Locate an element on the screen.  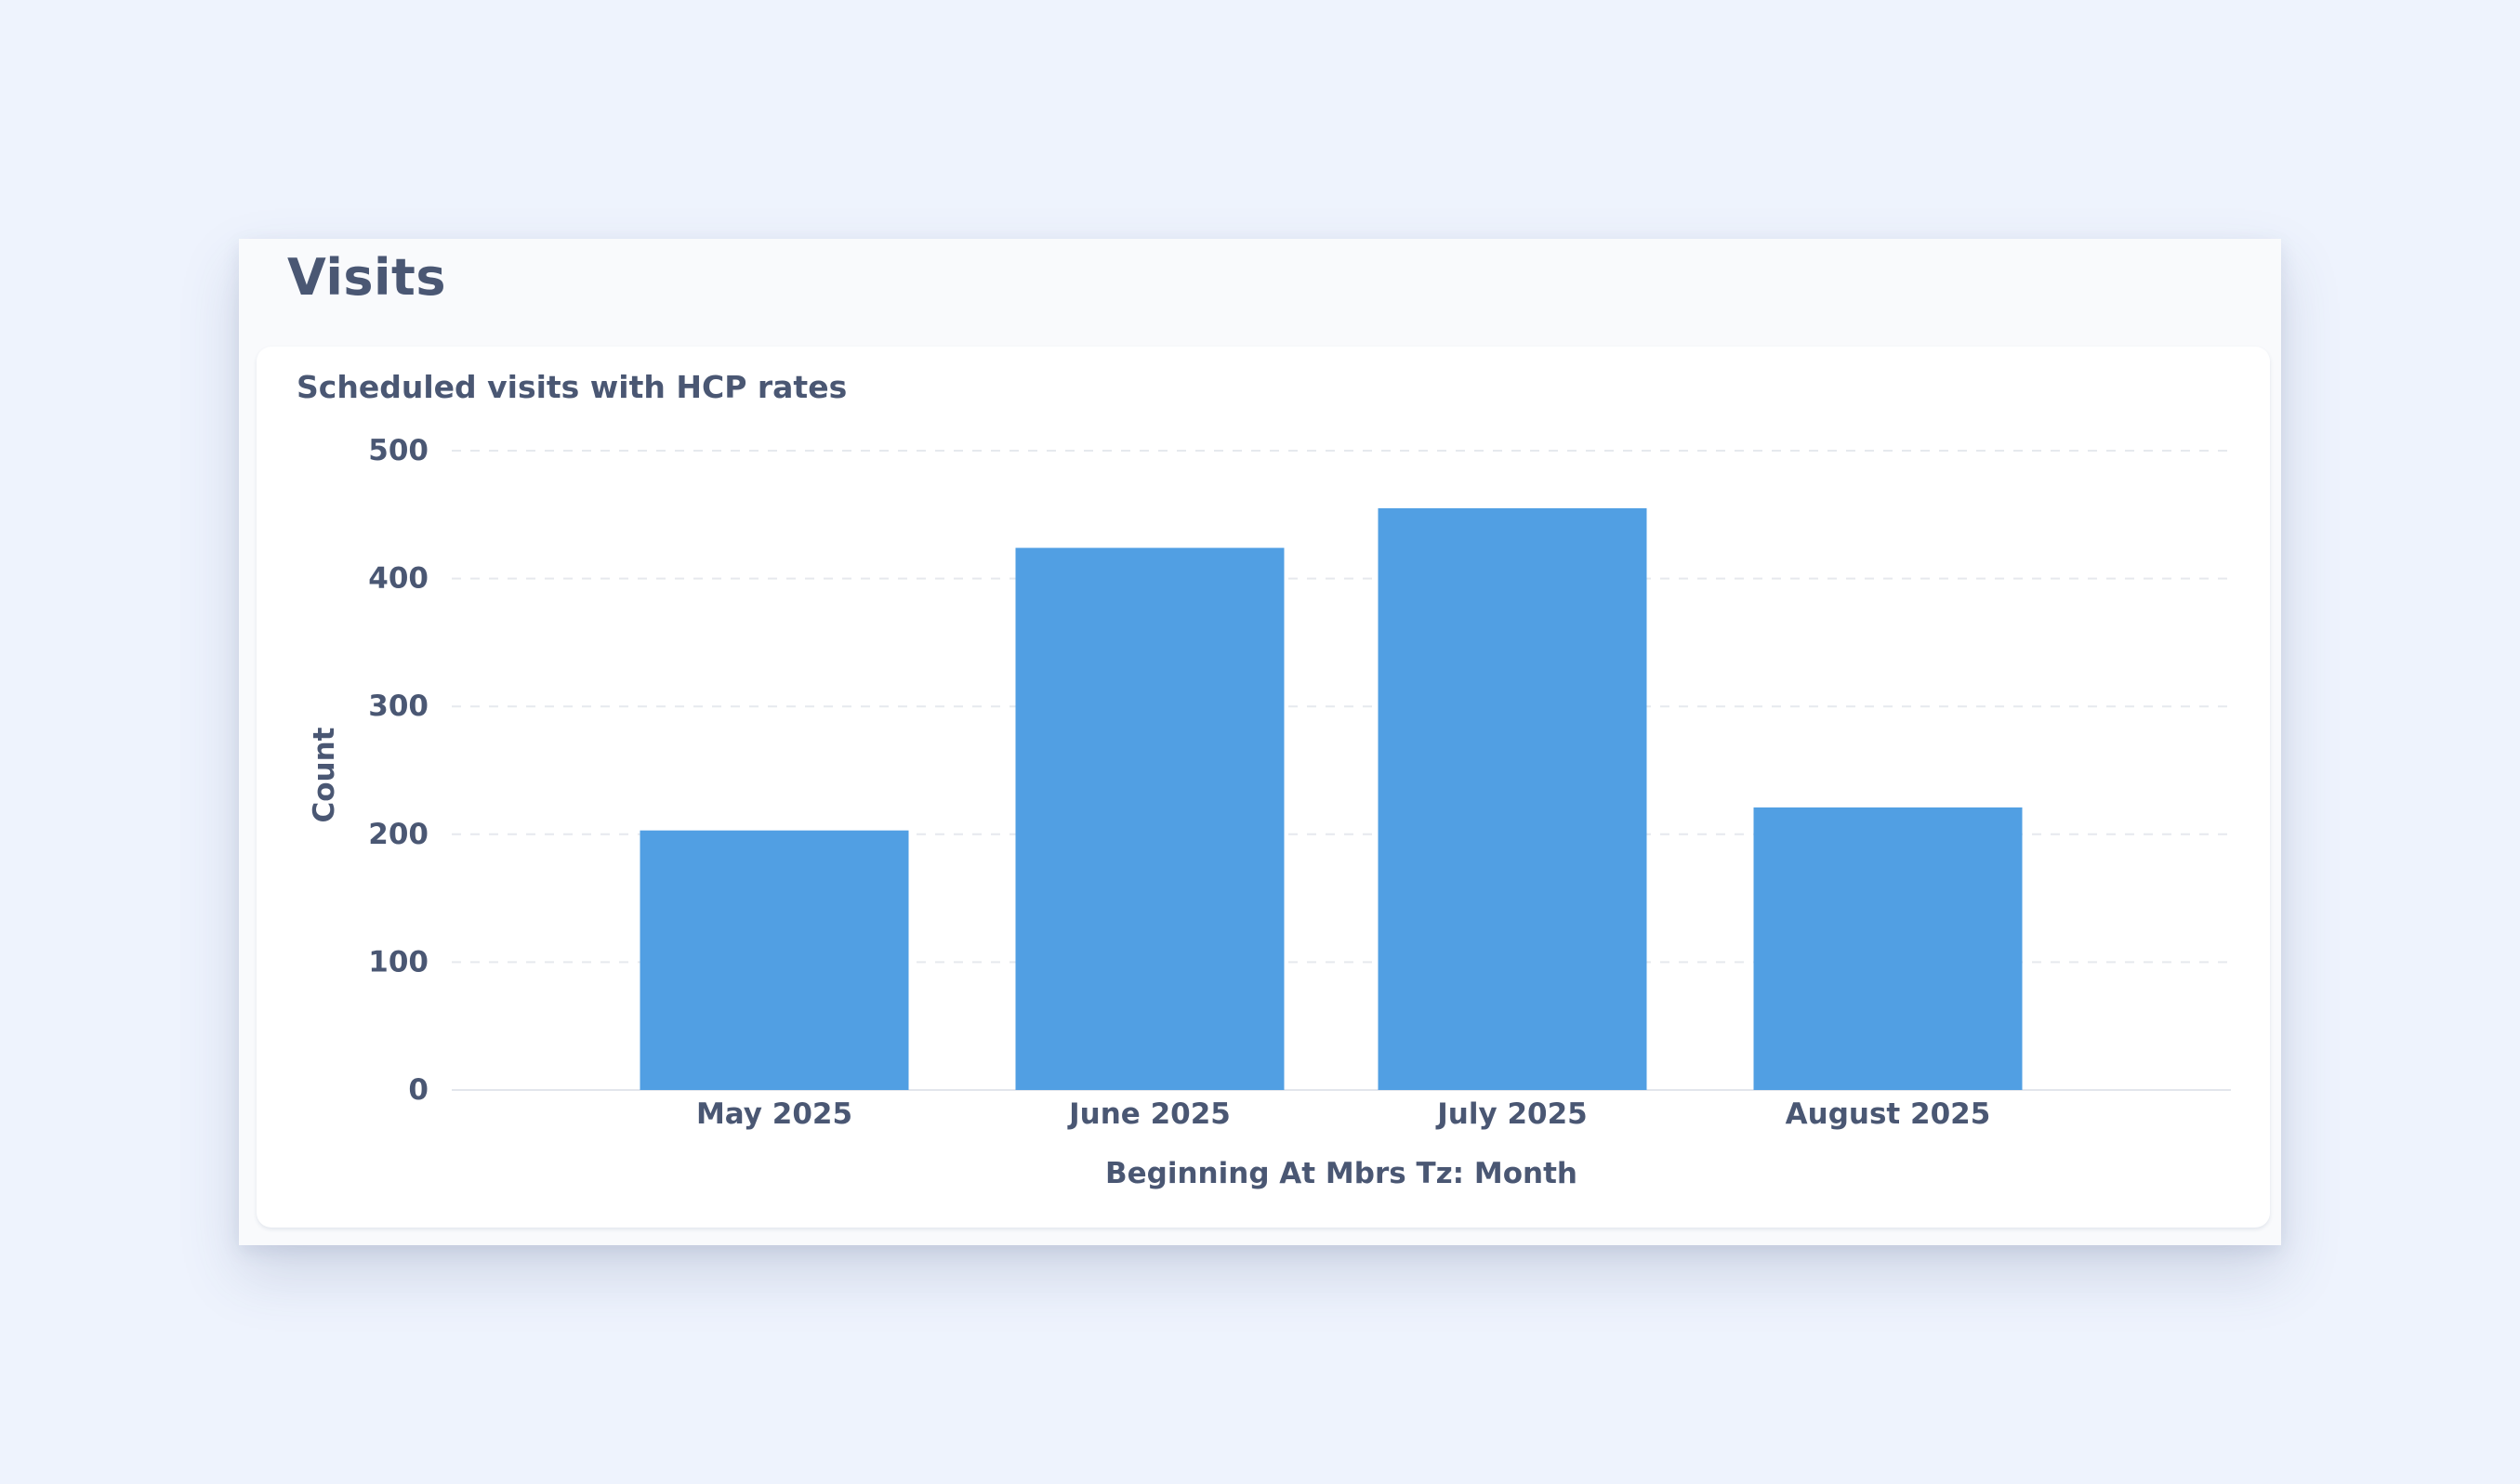
y-axis-title: Count is located at coordinates (324, 775).